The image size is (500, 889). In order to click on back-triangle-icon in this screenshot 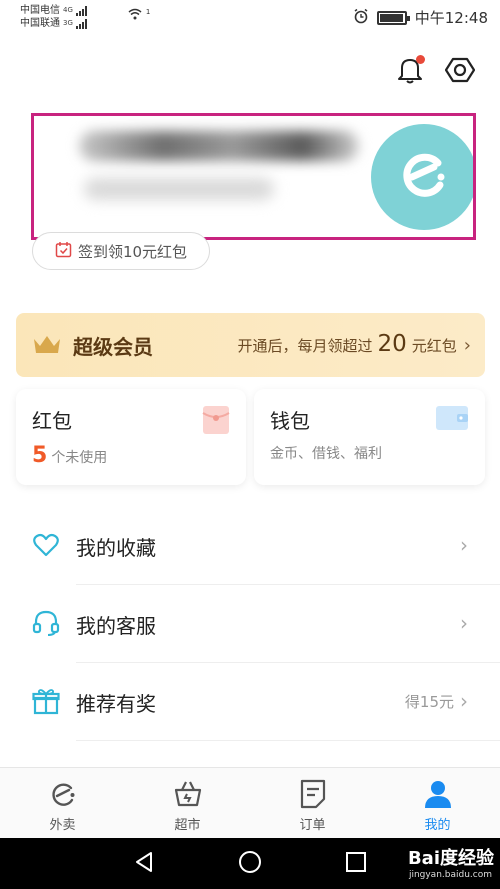, I will do `click(144, 864)`.